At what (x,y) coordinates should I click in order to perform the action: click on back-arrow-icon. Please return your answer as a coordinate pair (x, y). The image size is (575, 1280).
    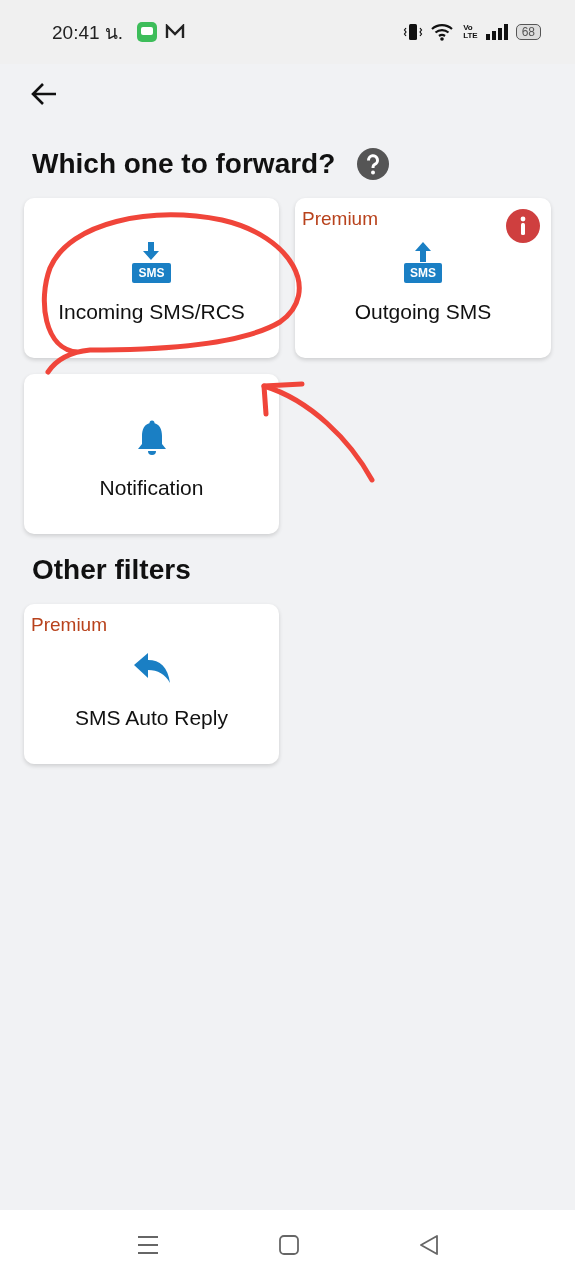
    Looking at the image, I should click on (44, 94).